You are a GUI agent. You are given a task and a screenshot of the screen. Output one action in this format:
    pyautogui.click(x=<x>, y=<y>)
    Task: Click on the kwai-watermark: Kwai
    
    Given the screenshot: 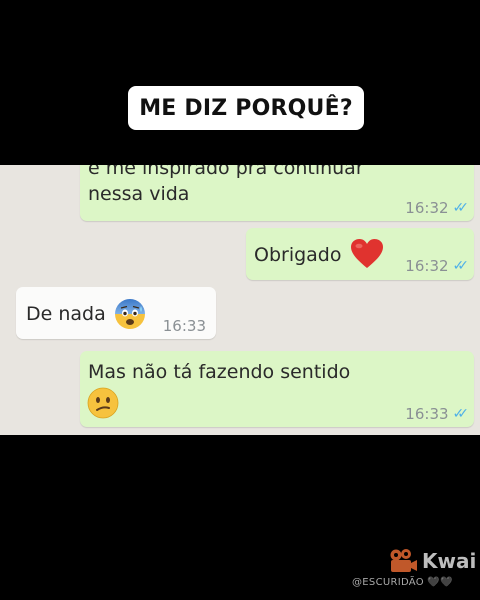 What is the action you would take?
    pyautogui.click(x=432, y=561)
    